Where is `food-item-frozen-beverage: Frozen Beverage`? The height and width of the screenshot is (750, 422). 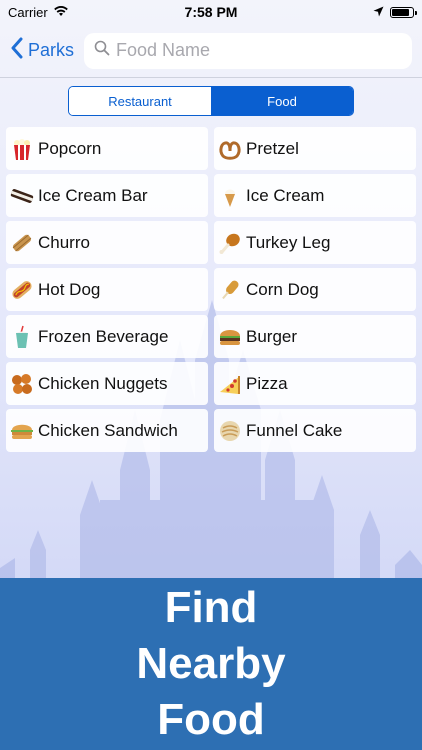 food-item-frozen-beverage: Frozen Beverage is located at coordinates (107, 336).